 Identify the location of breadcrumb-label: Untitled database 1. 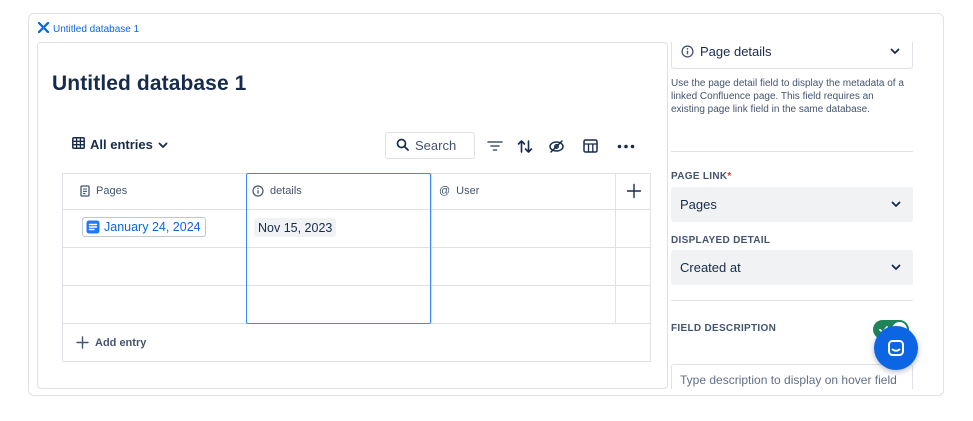
(96, 29).